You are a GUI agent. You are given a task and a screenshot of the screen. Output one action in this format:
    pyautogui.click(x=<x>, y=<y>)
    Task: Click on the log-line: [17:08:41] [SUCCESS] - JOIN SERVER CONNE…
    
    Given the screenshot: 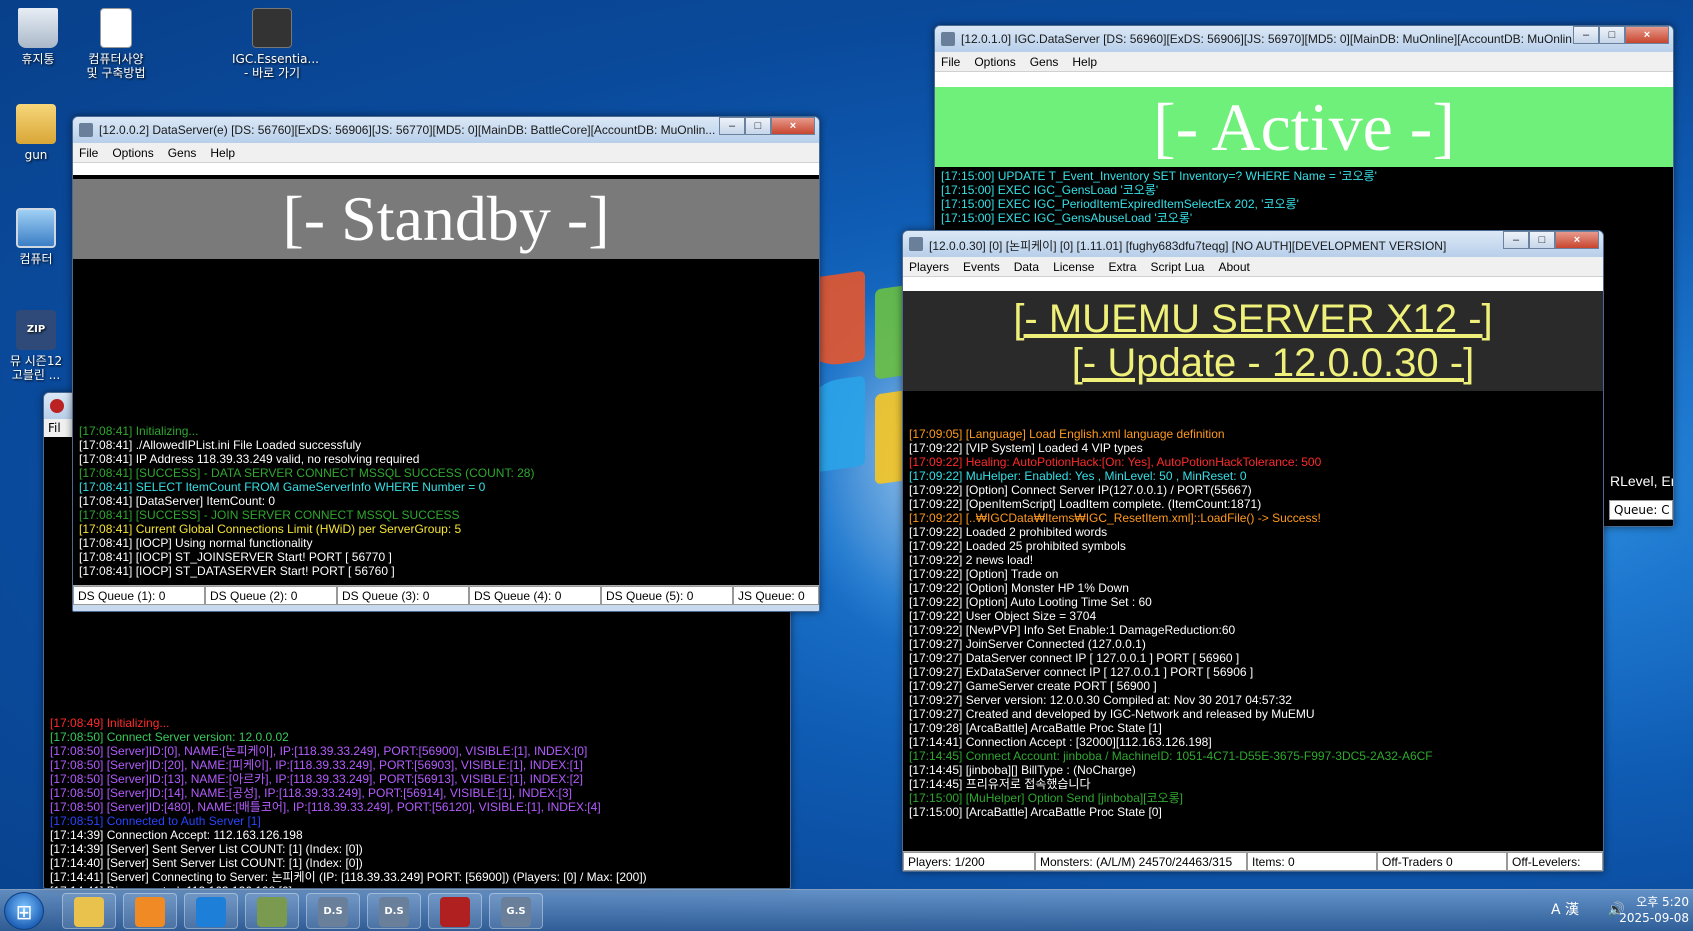 What is the action you would take?
    pyautogui.click(x=269, y=515)
    